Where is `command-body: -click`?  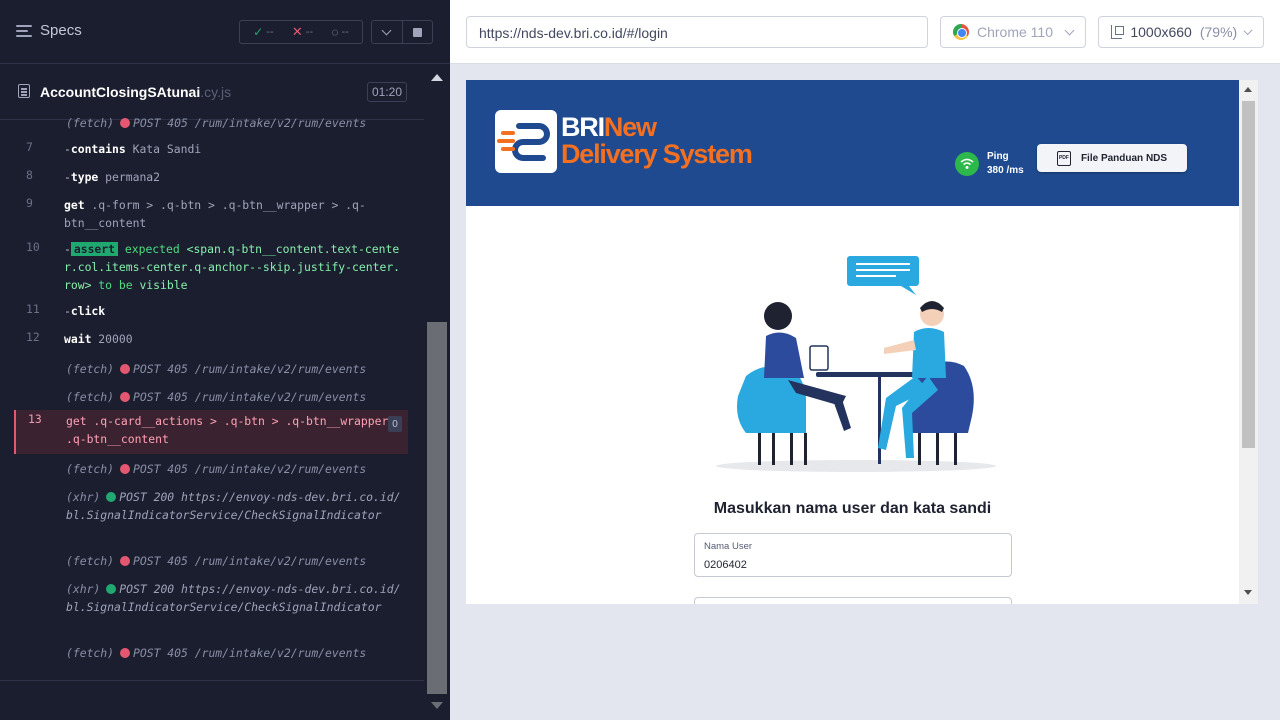
command-body: -click is located at coordinates (85, 311).